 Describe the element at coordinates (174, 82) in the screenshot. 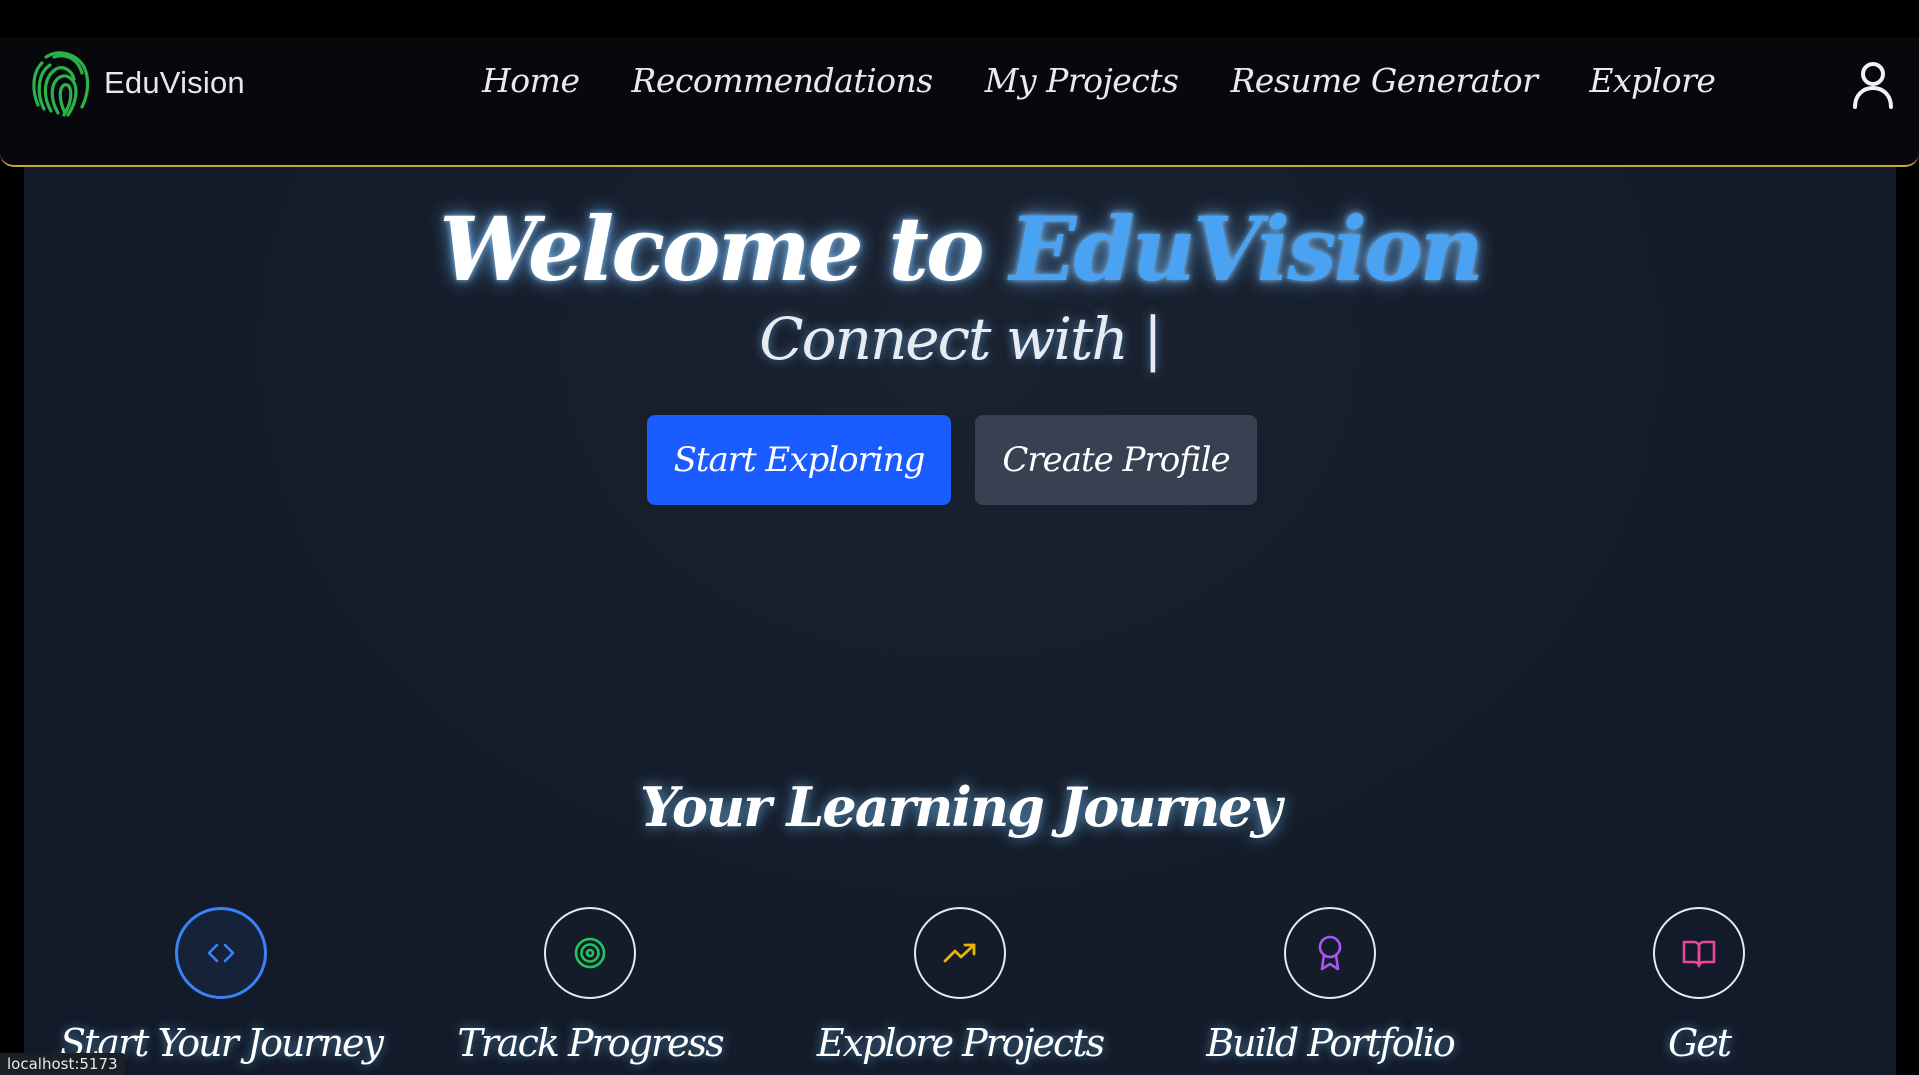

I see `brand-name: EduVision` at that location.